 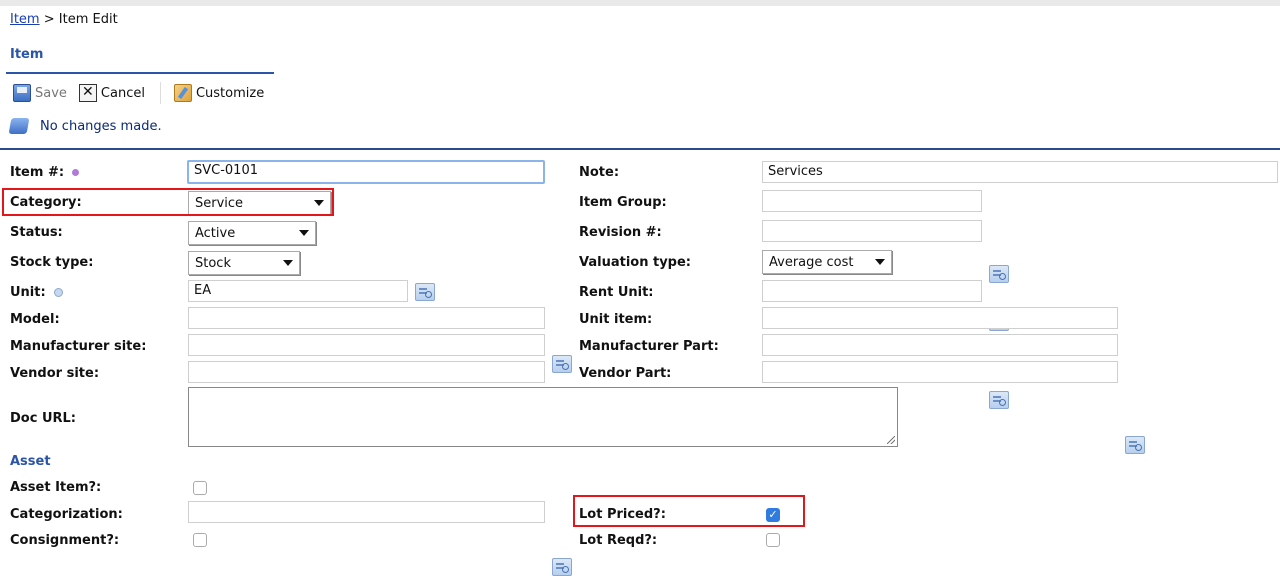 I want to click on item-no-input: SVC-0101, so click(x=366, y=172).